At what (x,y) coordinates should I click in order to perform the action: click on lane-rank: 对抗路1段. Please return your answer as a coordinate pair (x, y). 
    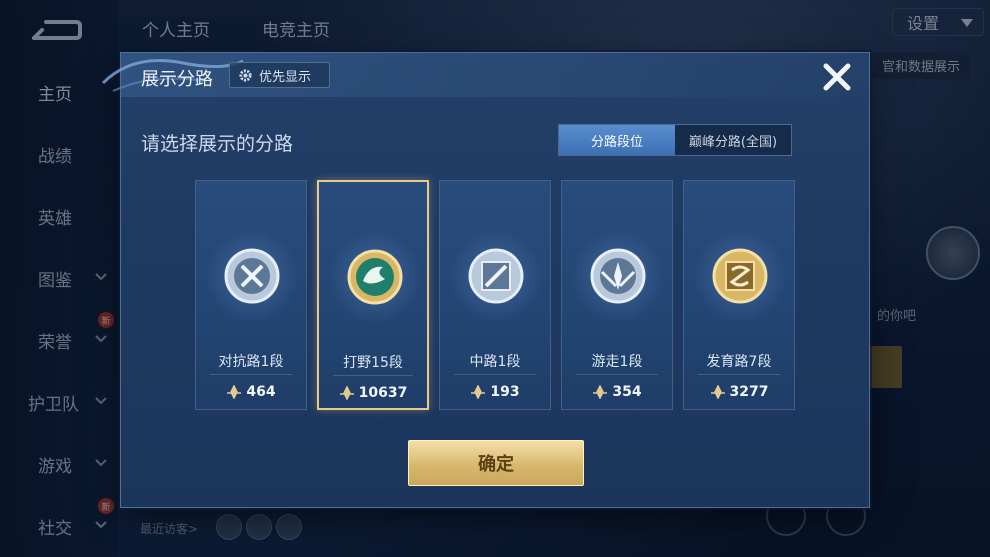
    Looking at the image, I should click on (251, 362).